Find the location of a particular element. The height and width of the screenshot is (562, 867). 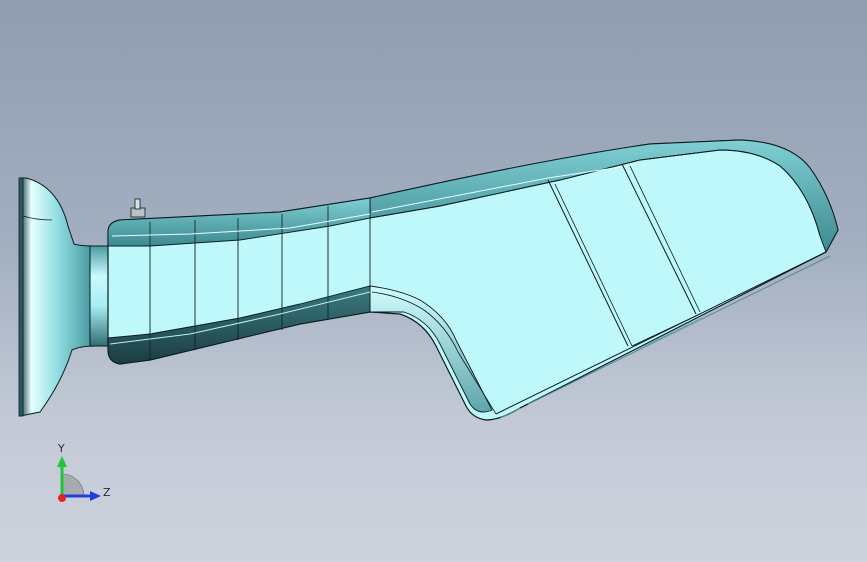

axis-triad is located at coordinates (79, 479).